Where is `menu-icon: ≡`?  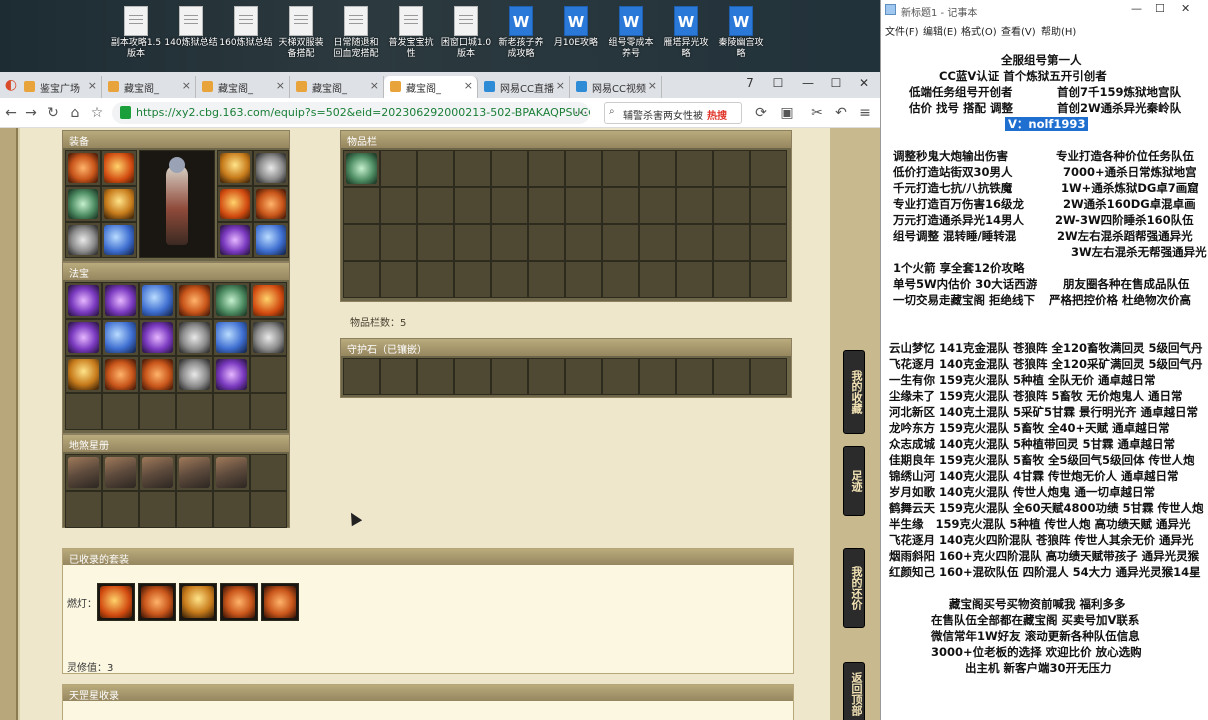
menu-icon: ≡ is located at coordinates (865, 113).